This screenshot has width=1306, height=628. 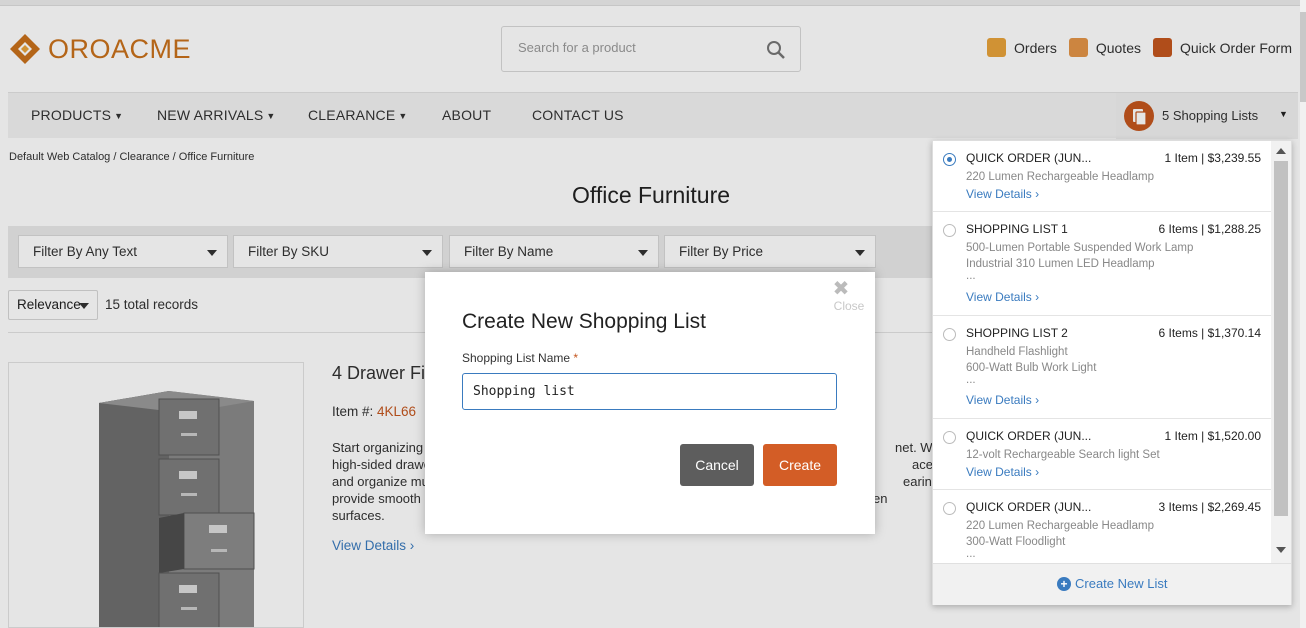 What do you see at coordinates (849, 306) in the screenshot?
I see `close-button: Close` at bounding box center [849, 306].